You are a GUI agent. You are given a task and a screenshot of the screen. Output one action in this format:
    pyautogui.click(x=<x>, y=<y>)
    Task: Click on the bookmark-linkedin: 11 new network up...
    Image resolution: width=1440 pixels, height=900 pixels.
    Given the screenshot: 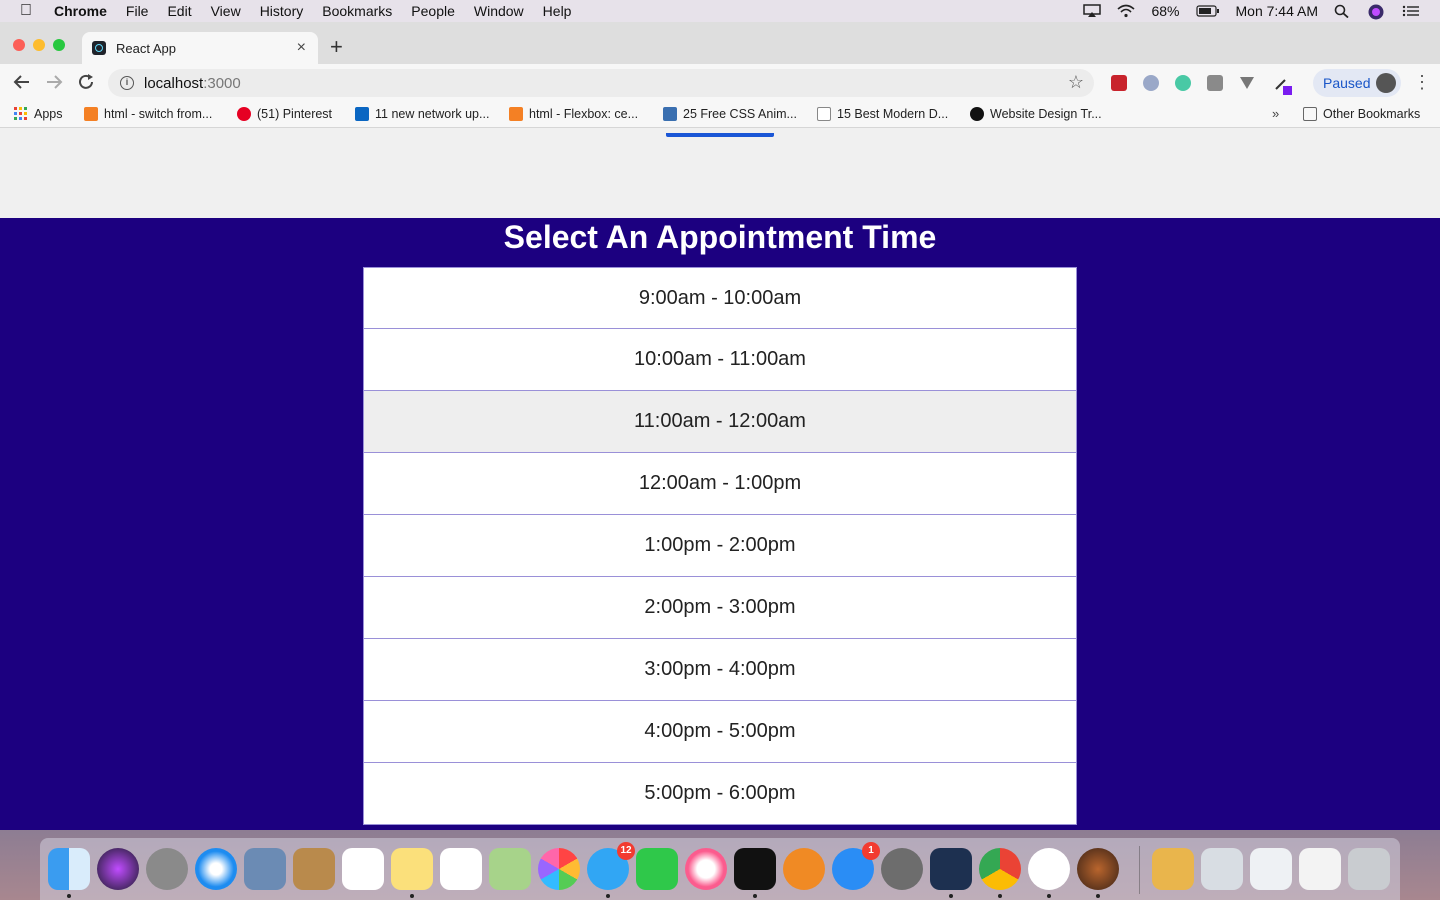 What is the action you would take?
    pyautogui.click(x=422, y=114)
    